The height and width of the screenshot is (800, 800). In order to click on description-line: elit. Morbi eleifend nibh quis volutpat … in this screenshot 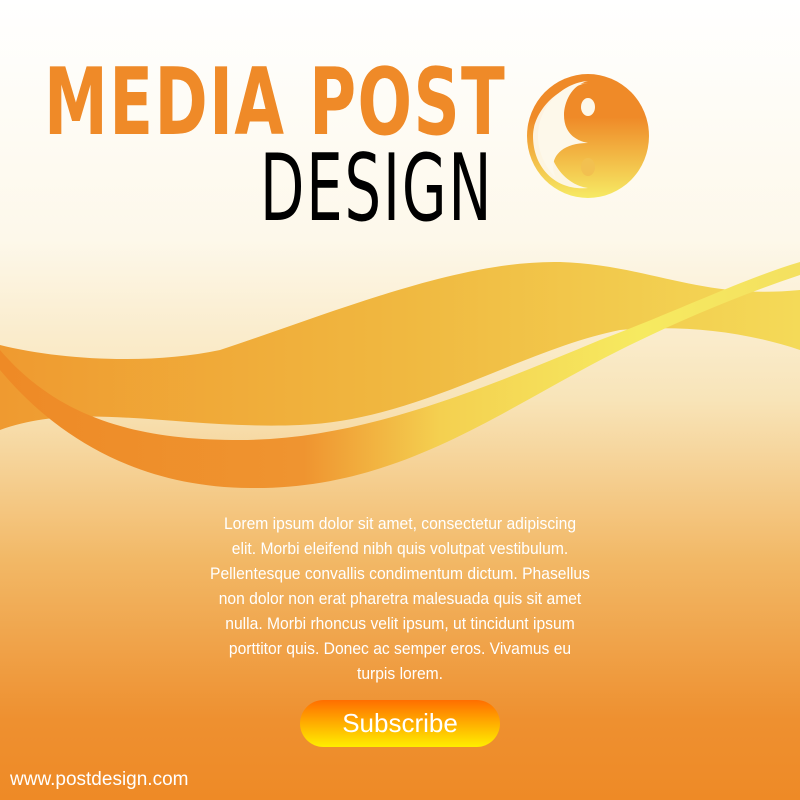, I will do `click(400, 548)`.